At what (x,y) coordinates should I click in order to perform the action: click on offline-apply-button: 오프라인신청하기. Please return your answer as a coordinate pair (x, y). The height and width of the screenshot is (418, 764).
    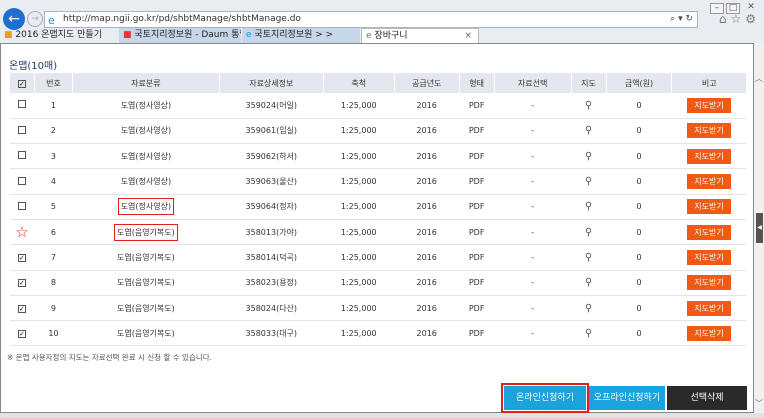
    Looking at the image, I should click on (627, 398).